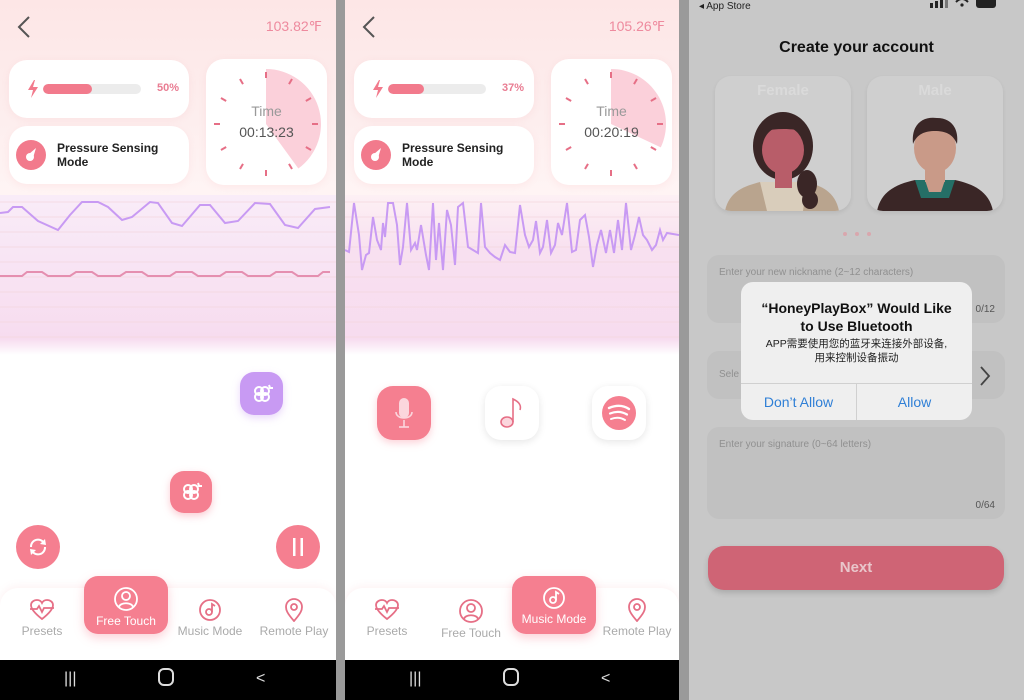  What do you see at coordinates (985, 309) in the screenshot?
I see `nickname-counter: 0/12` at bounding box center [985, 309].